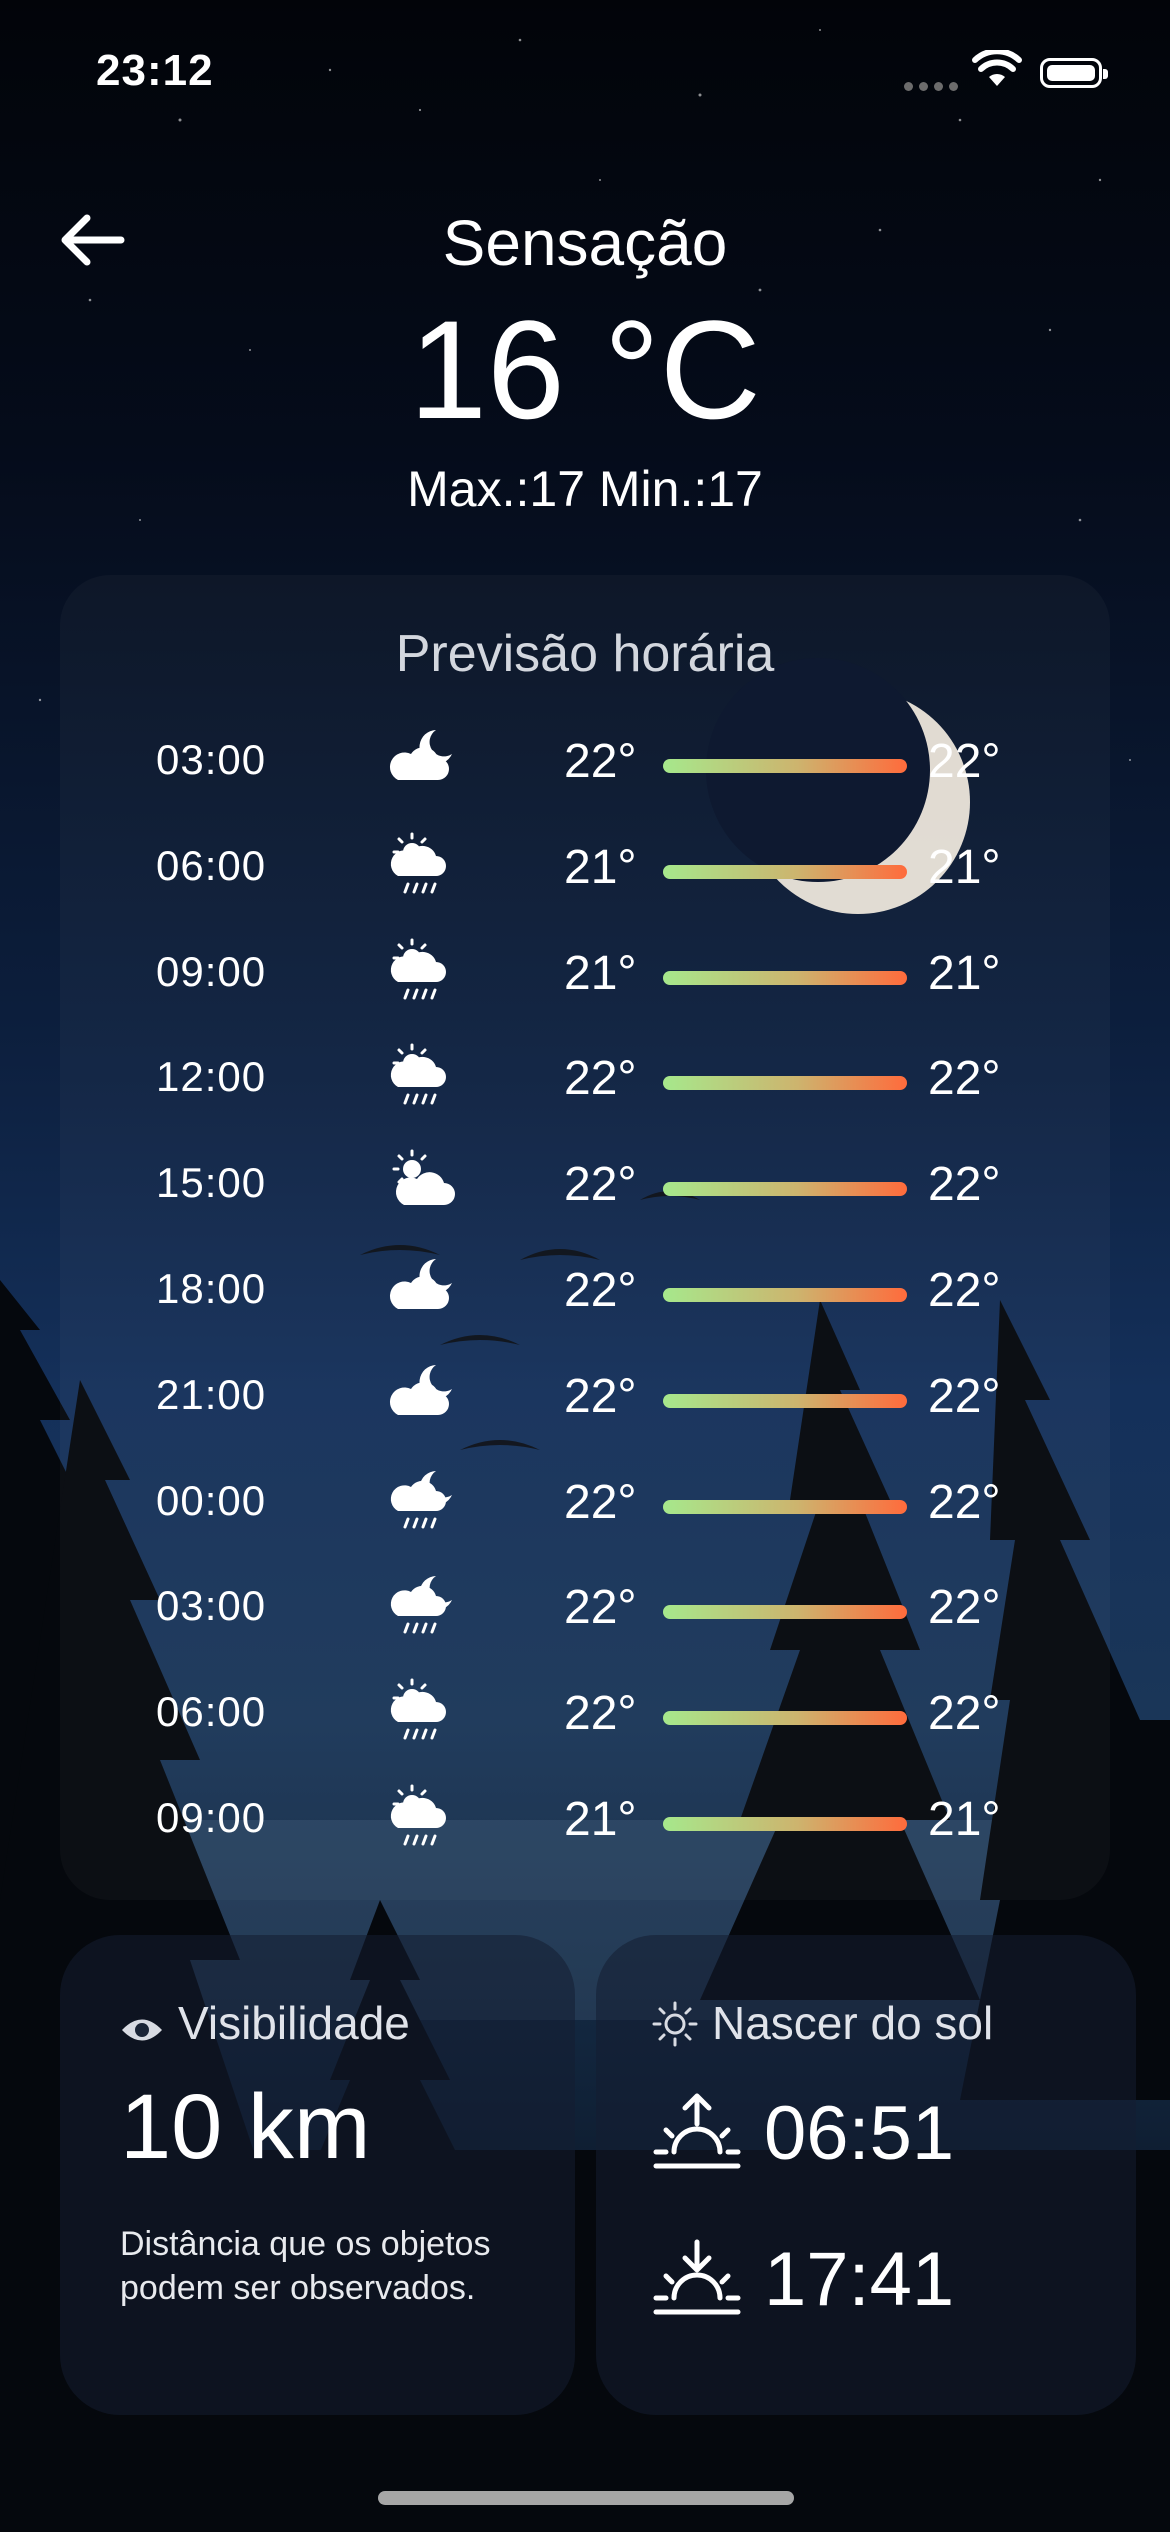 This screenshot has width=1170, height=2532. What do you see at coordinates (211, 1183) in the screenshot?
I see `hour-label: 15:00` at bounding box center [211, 1183].